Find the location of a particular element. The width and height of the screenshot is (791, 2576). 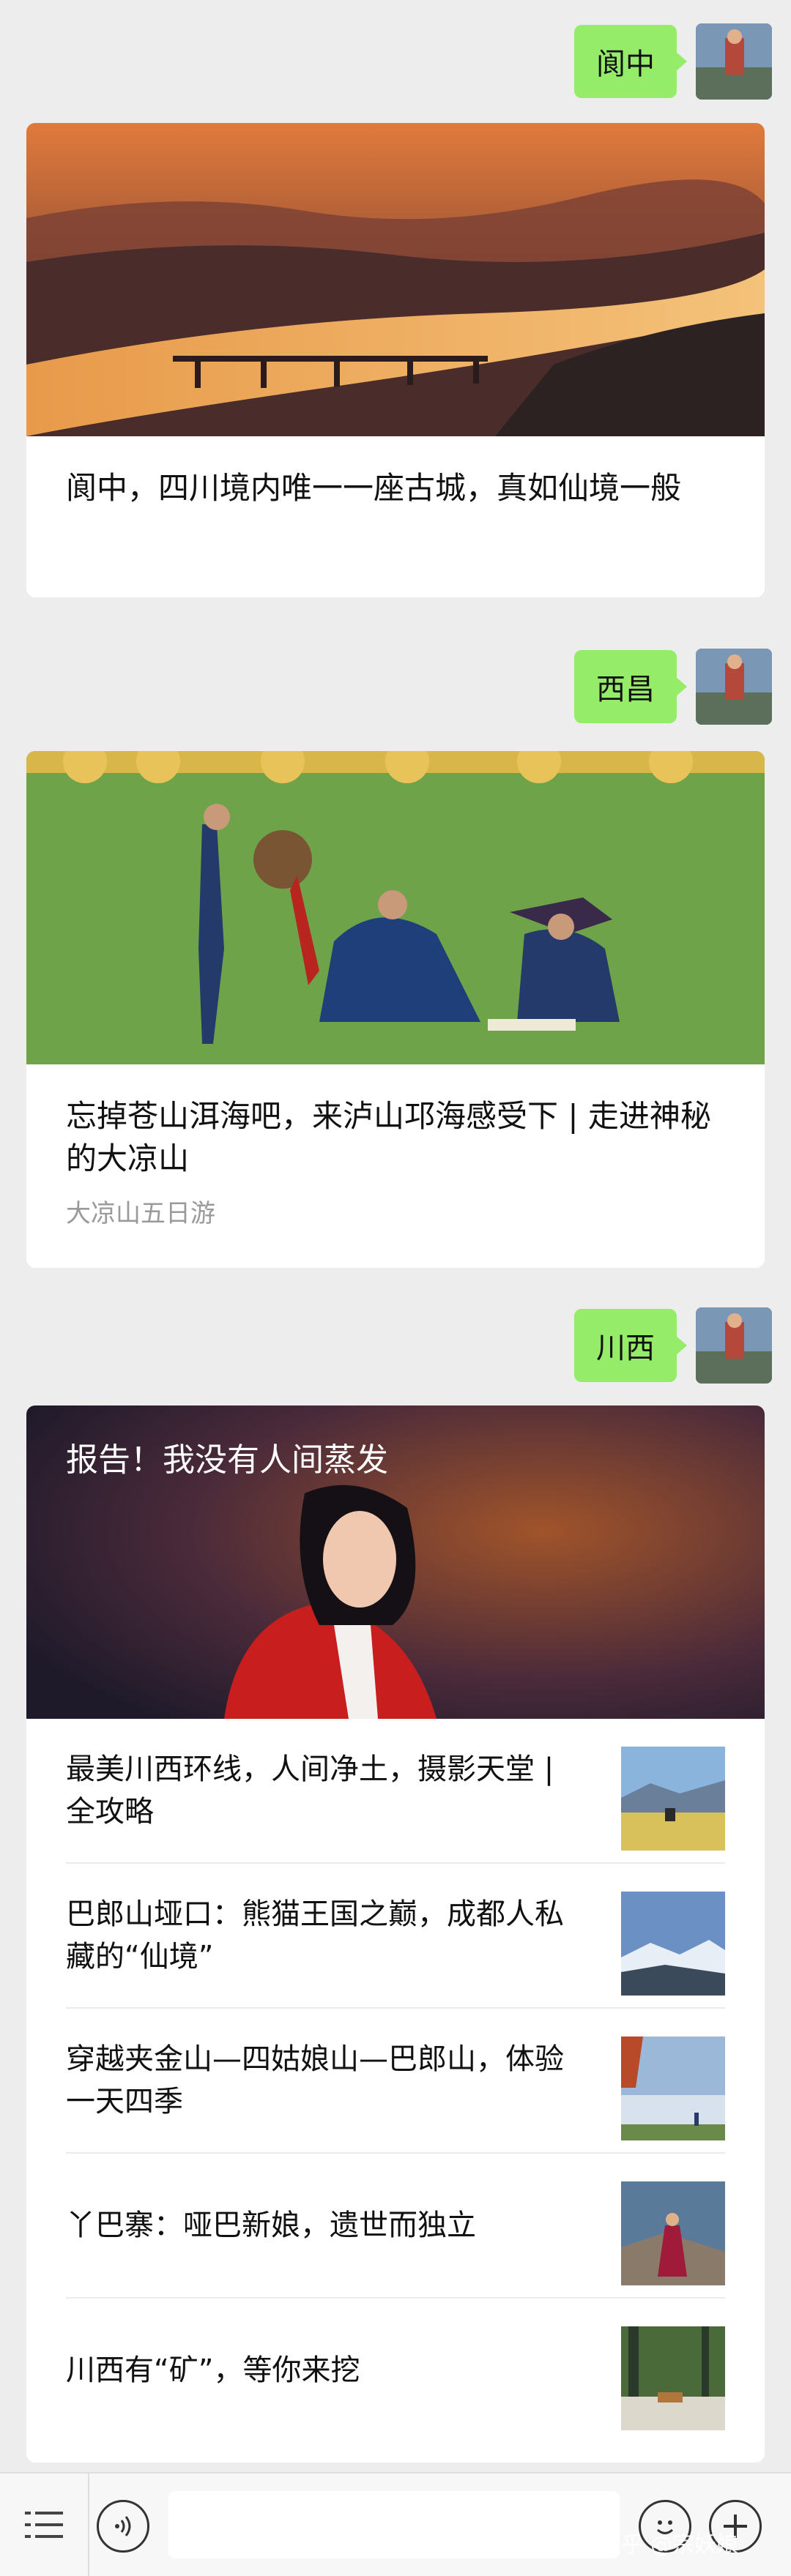

list-item: 最美川西环线，人间净土，摄影天堂 | 全攻略 is located at coordinates (395, 1791).